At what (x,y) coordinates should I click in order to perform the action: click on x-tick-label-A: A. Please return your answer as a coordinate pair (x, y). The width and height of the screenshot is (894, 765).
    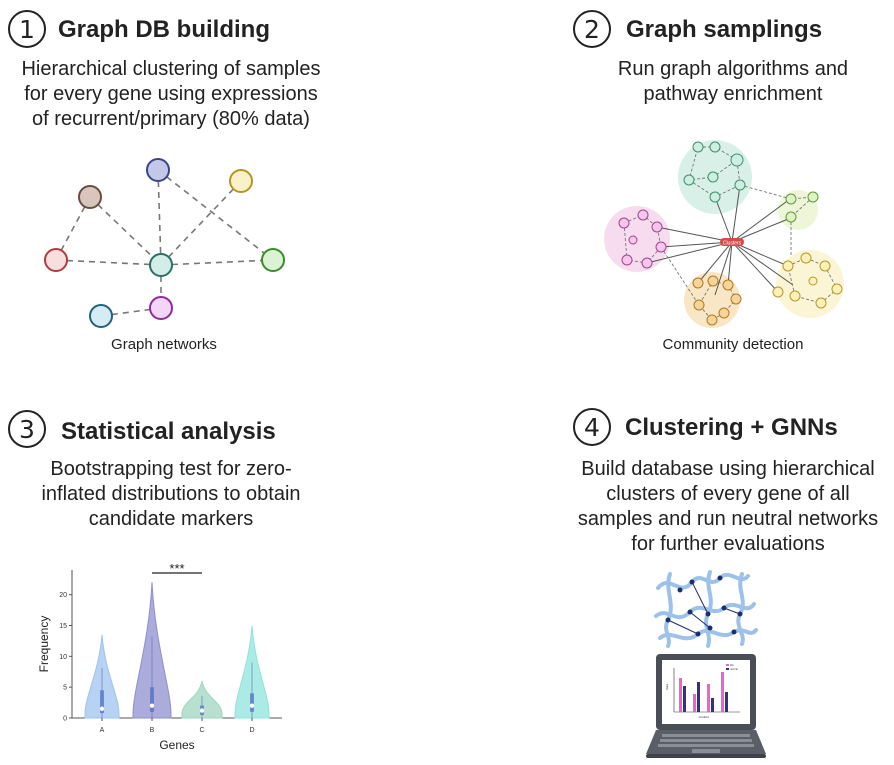
    Looking at the image, I should click on (102, 730).